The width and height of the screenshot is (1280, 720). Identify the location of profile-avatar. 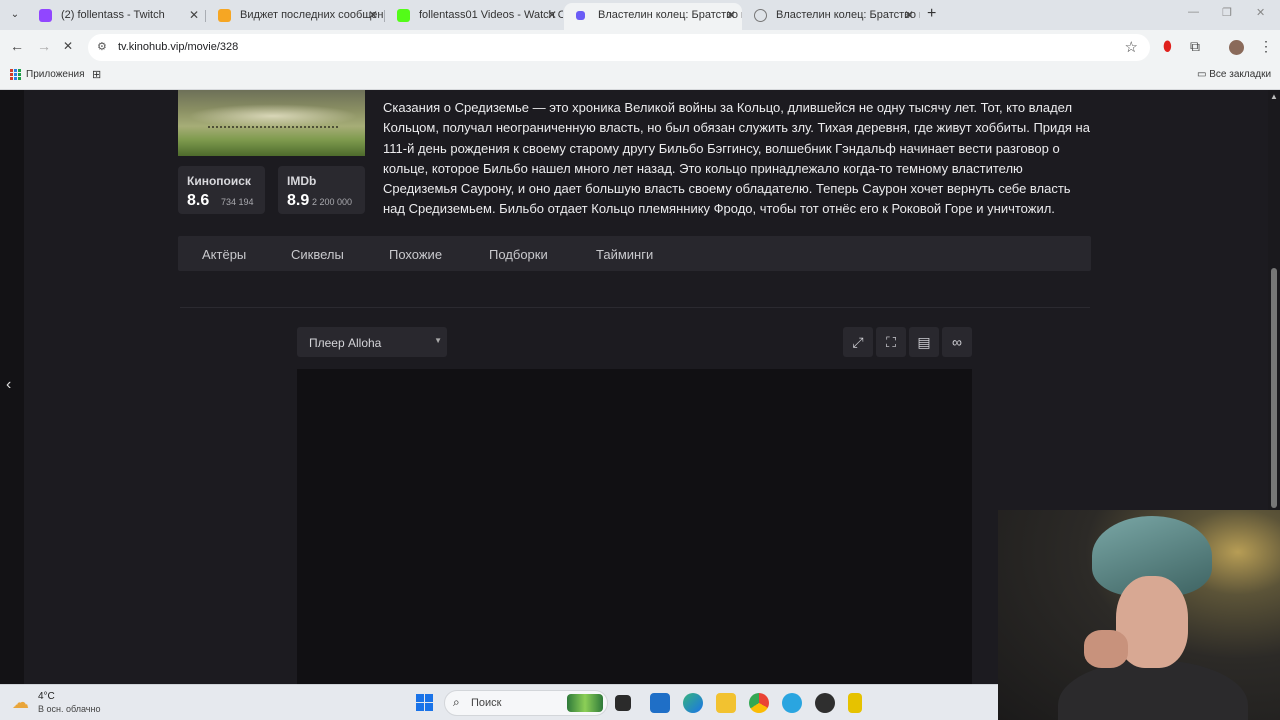
(1236, 47).